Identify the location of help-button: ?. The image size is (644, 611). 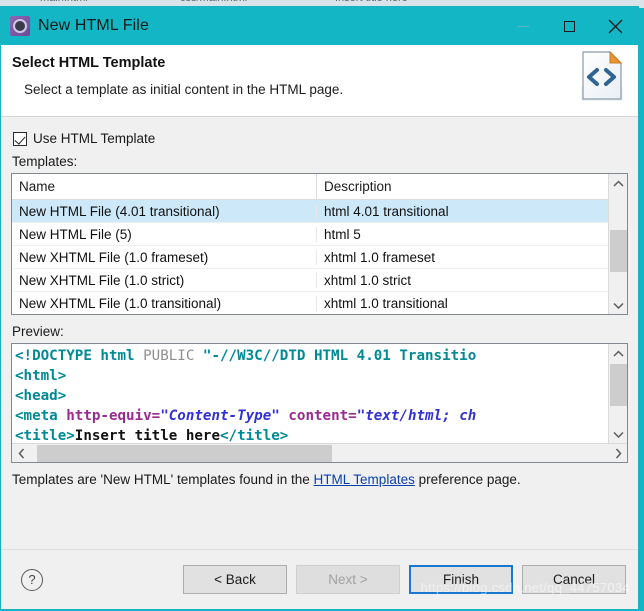
(32, 579).